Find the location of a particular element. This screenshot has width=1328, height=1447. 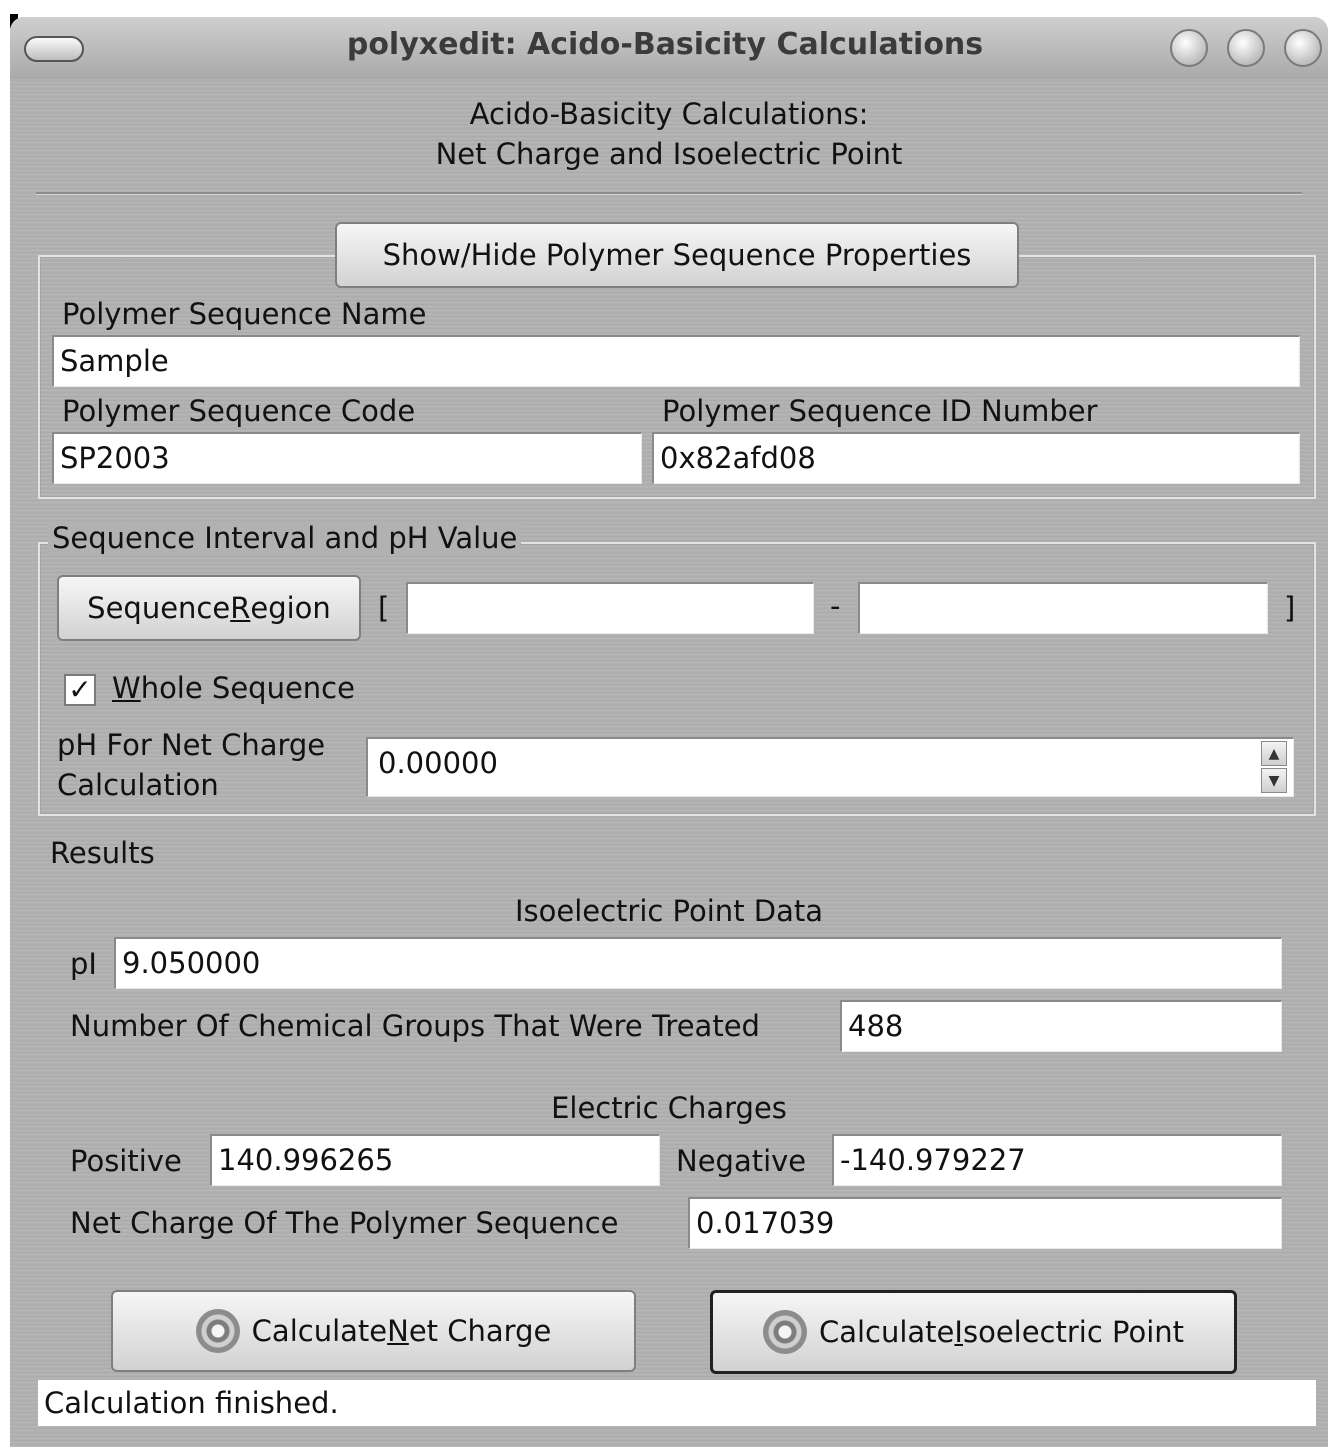

maximize-icon is located at coordinates (1246, 48).